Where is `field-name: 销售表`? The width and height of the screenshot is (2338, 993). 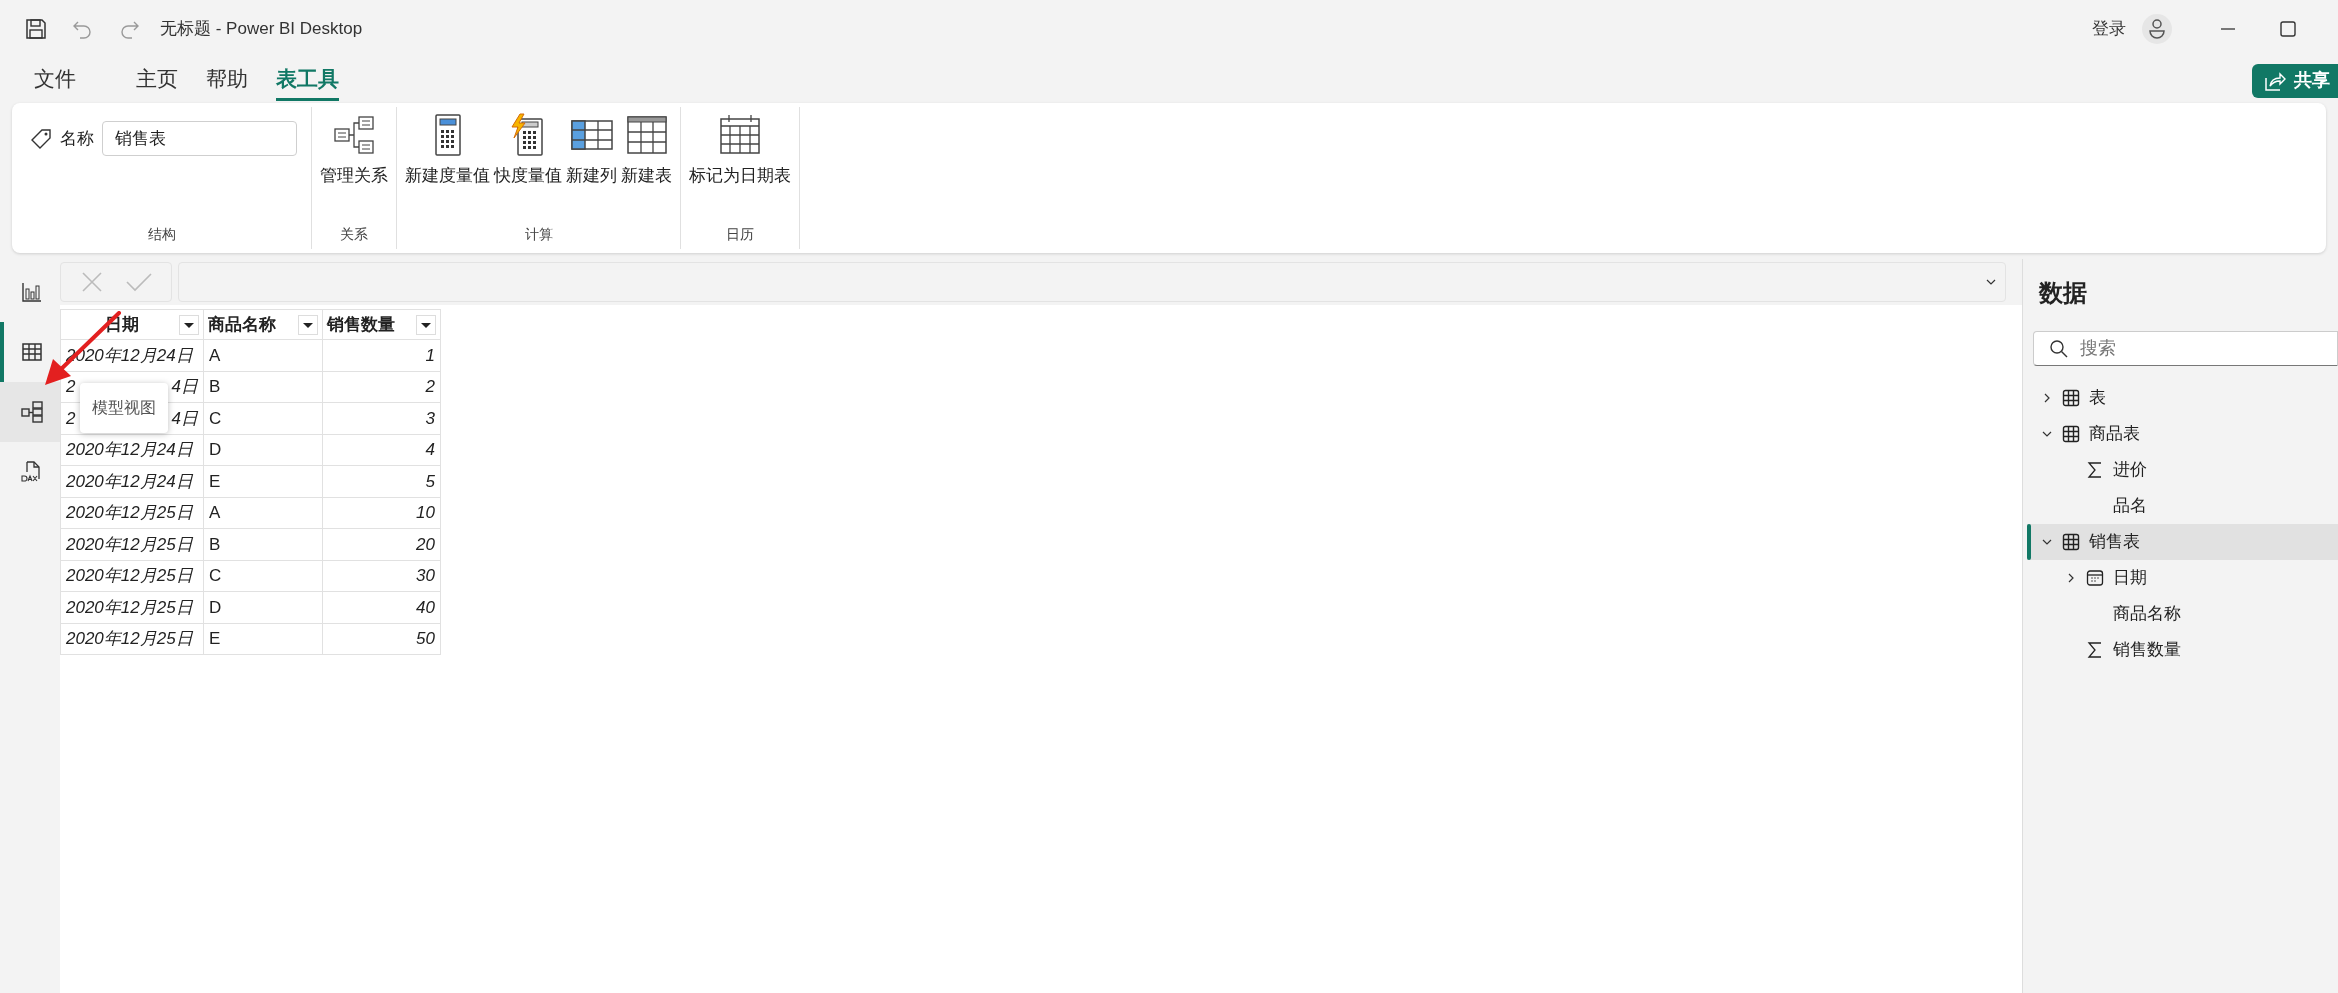
field-name: 销售表 is located at coordinates (2114, 542).